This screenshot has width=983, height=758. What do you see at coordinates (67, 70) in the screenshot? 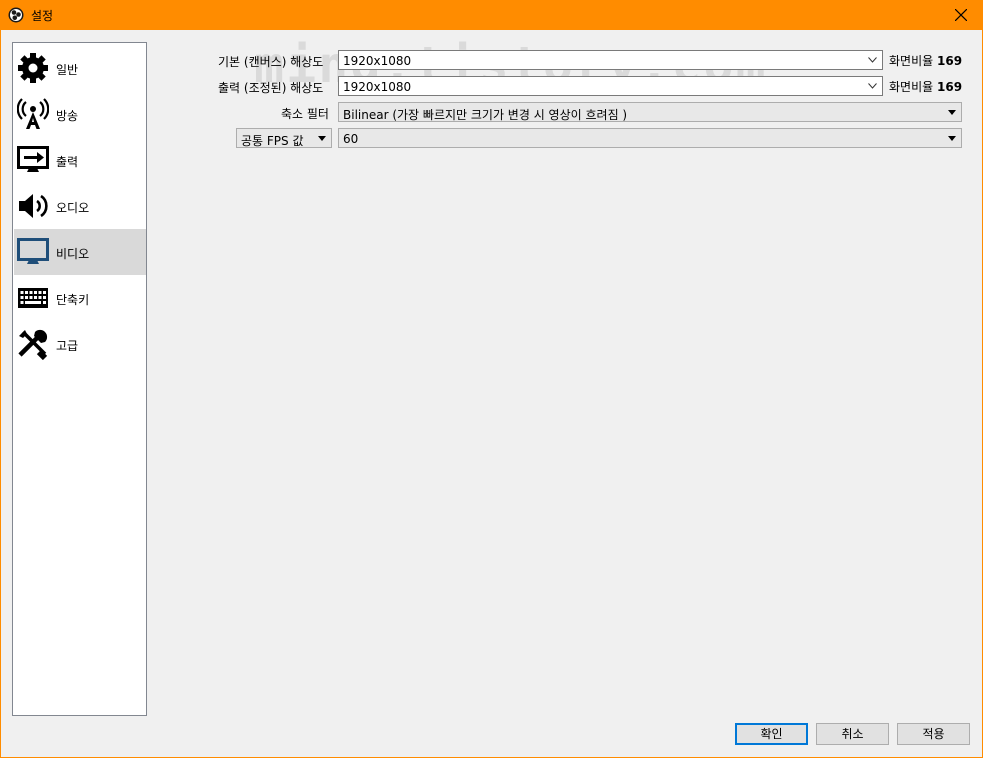
I see `sidebar-item-label: 일반` at bounding box center [67, 70].